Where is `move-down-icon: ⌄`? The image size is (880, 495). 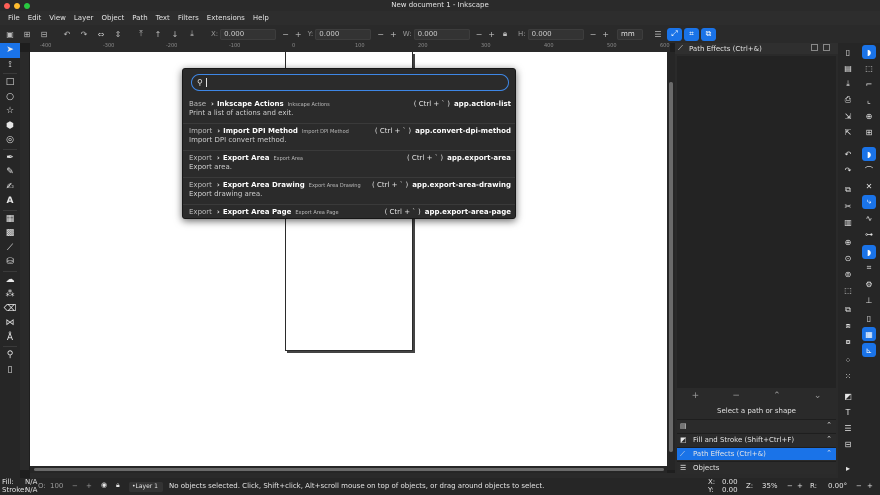
move-down-icon: ⌄ is located at coordinates (818, 397).